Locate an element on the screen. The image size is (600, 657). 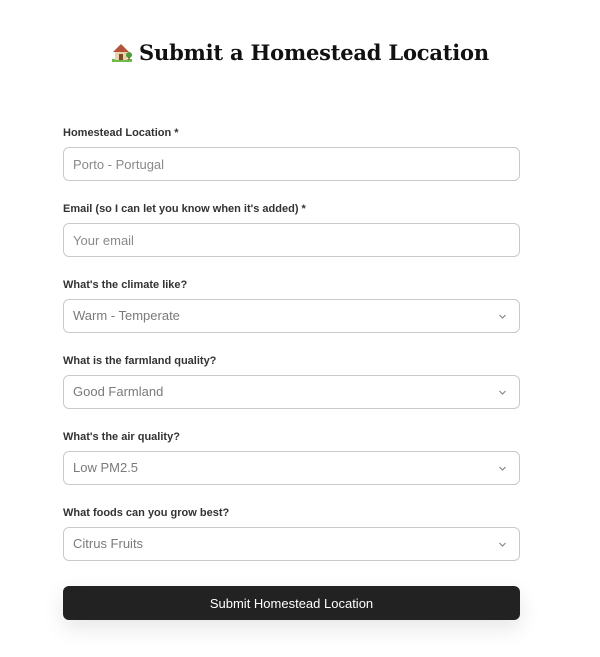
location-input is located at coordinates (291, 164).